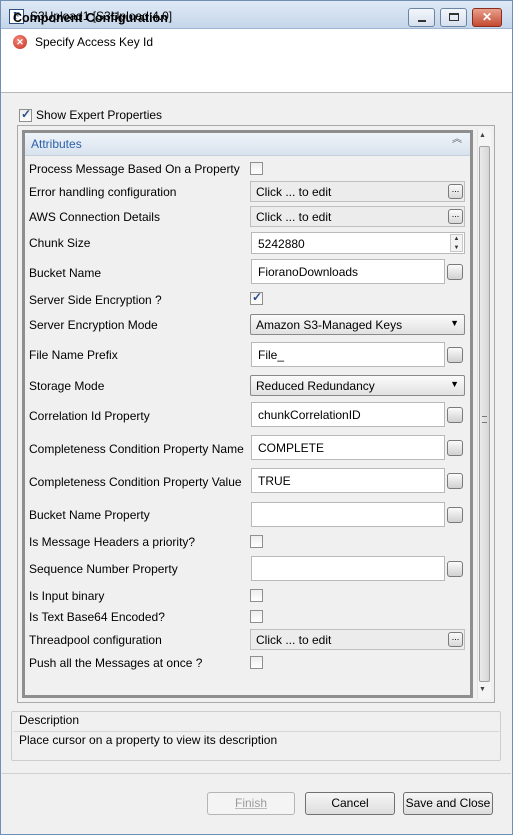 This screenshot has height=835, width=513. What do you see at coordinates (20, 42) in the screenshot?
I see `error-icon: ✕` at bounding box center [20, 42].